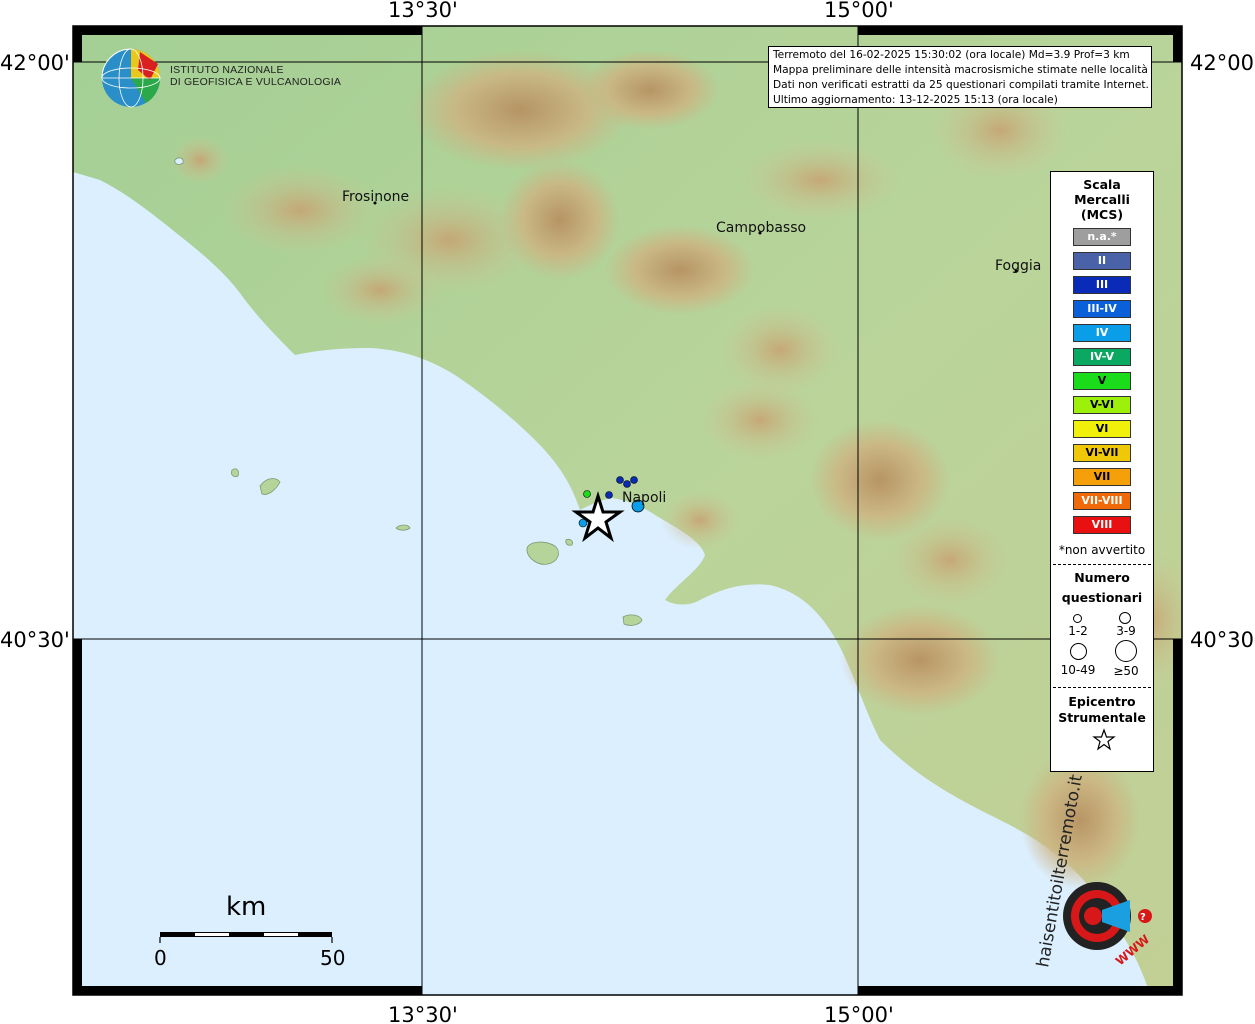 Image resolution: width=1255 pixels, height=1024 pixels. What do you see at coordinates (256, 82) in the screenshot?
I see `institute-line-2: DI GEOFISICA E VULCANOLOGIA` at bounding box center [256, 82].